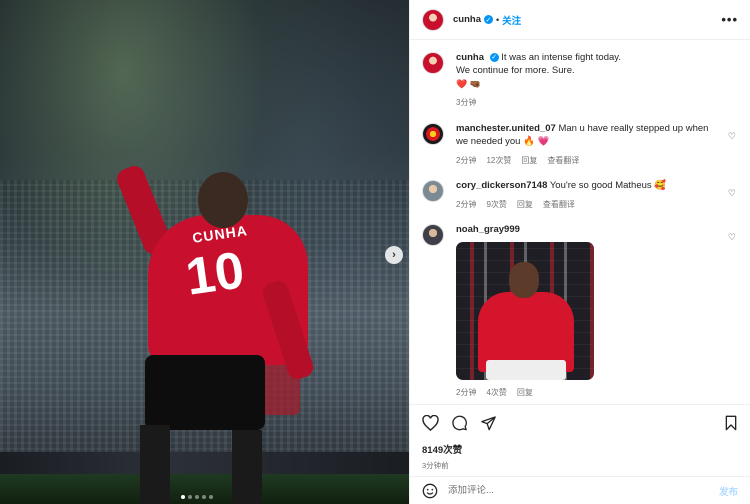 Image resolution: width=750 pixels, height=504 pixels. I want to click on comment-likes: 12次赞, so click(498, 160).